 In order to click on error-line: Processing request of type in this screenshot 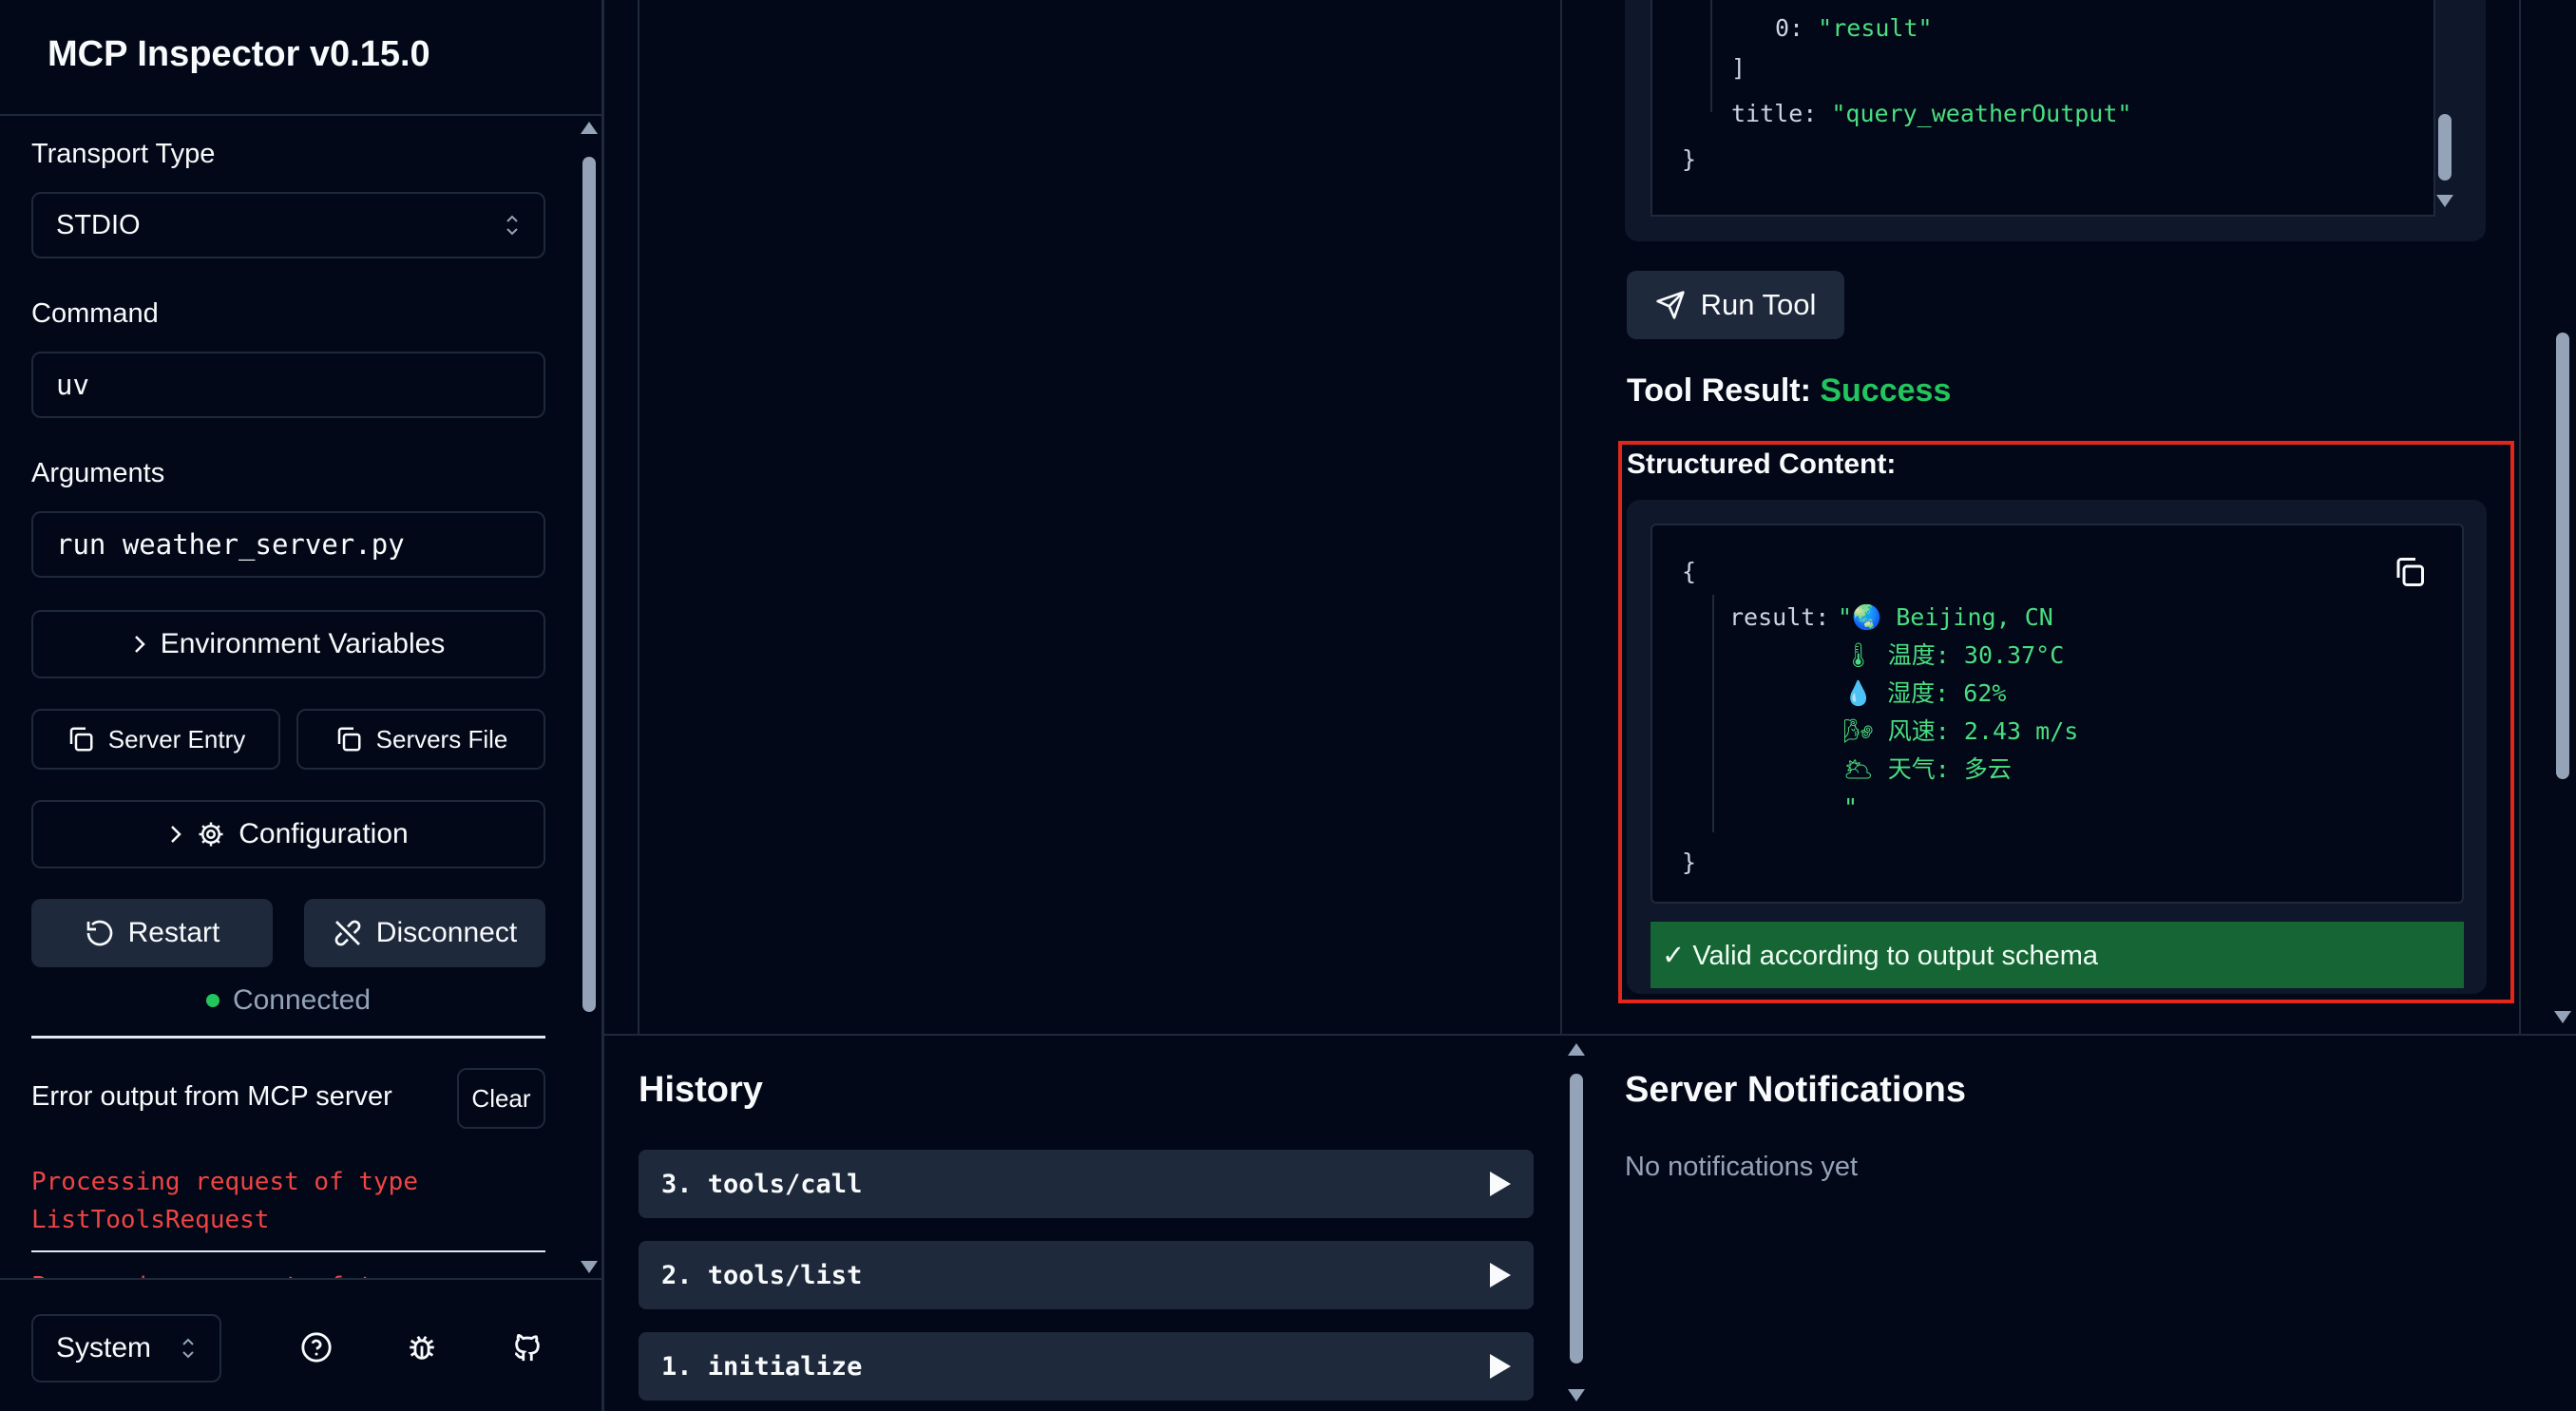, I will do `click(224, 1182)`.